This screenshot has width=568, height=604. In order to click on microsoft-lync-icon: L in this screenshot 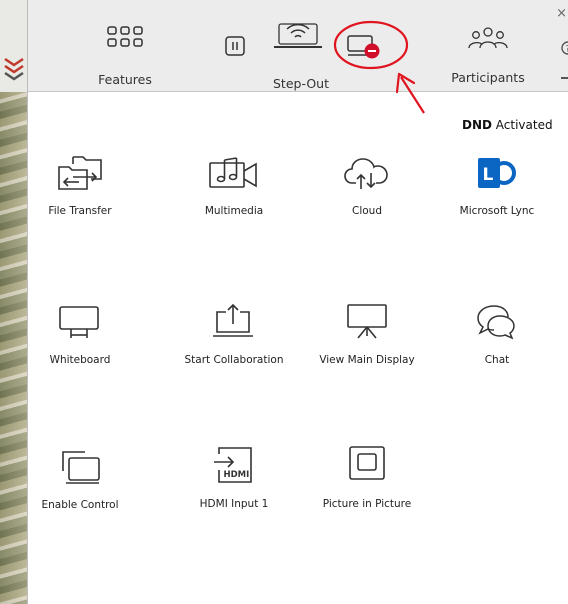, I will do `click(497, 173)`.